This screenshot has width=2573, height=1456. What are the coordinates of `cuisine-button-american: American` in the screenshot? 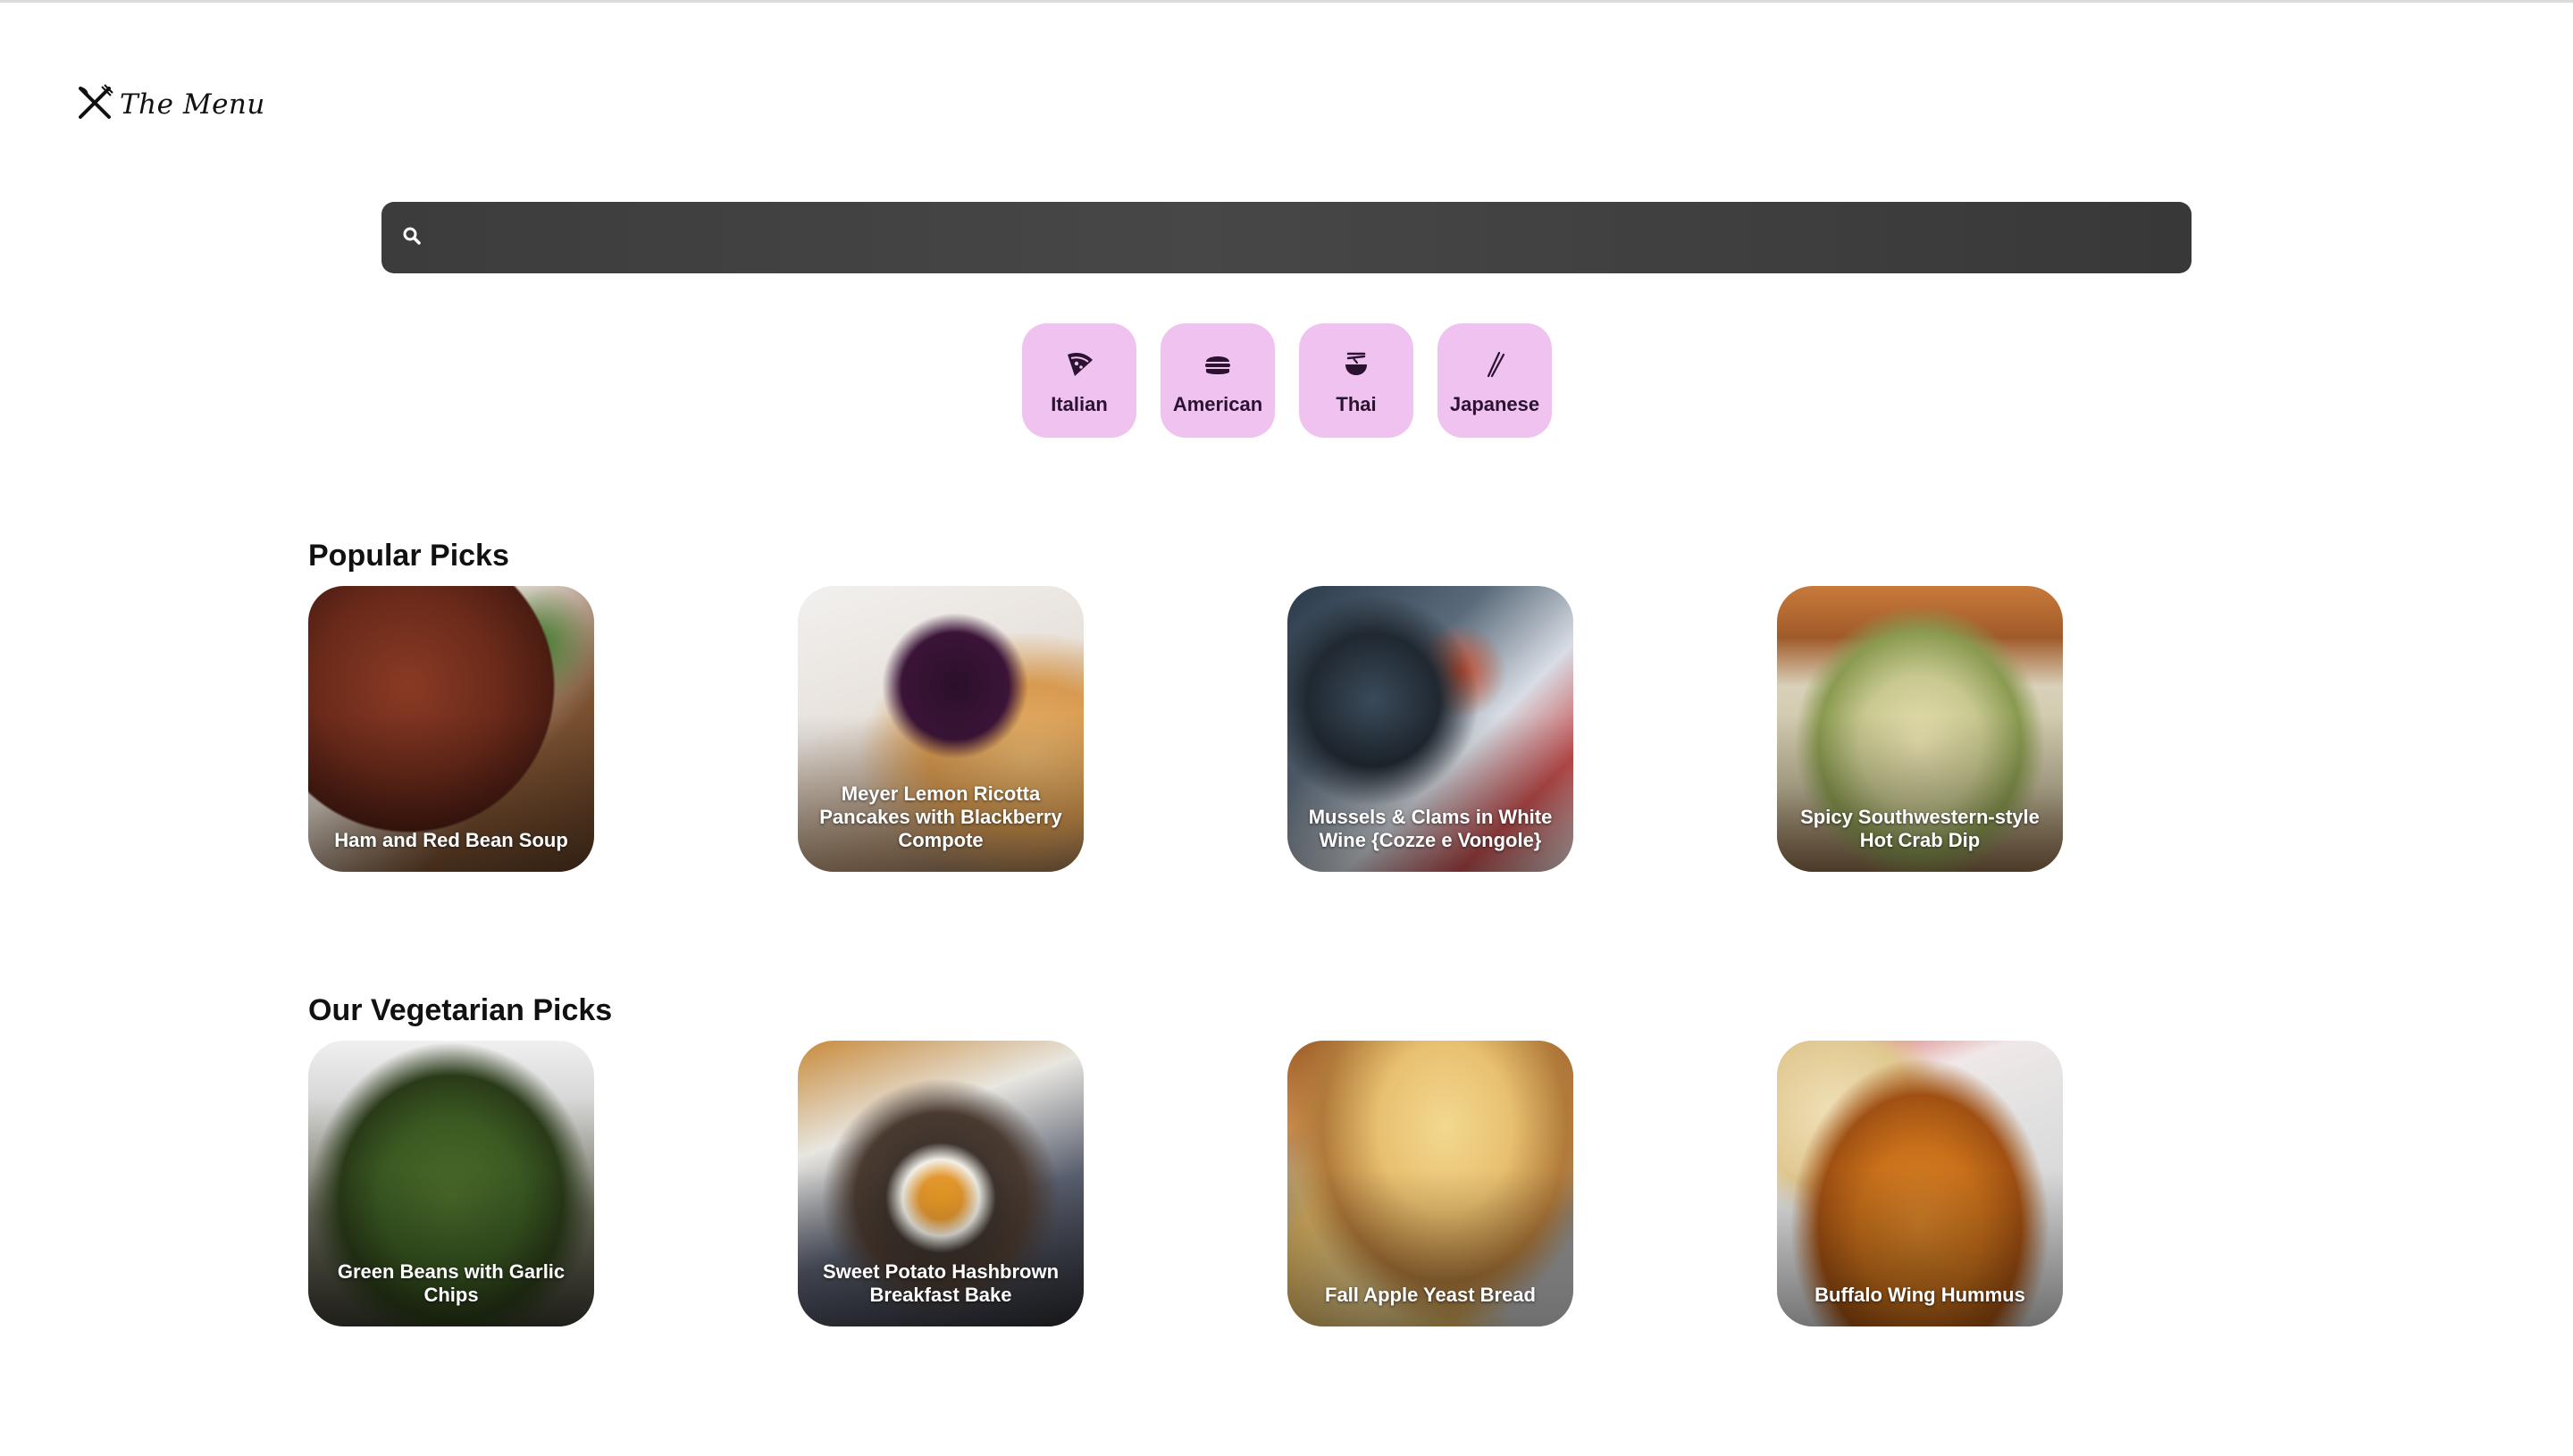 It's located at (1218, 380).